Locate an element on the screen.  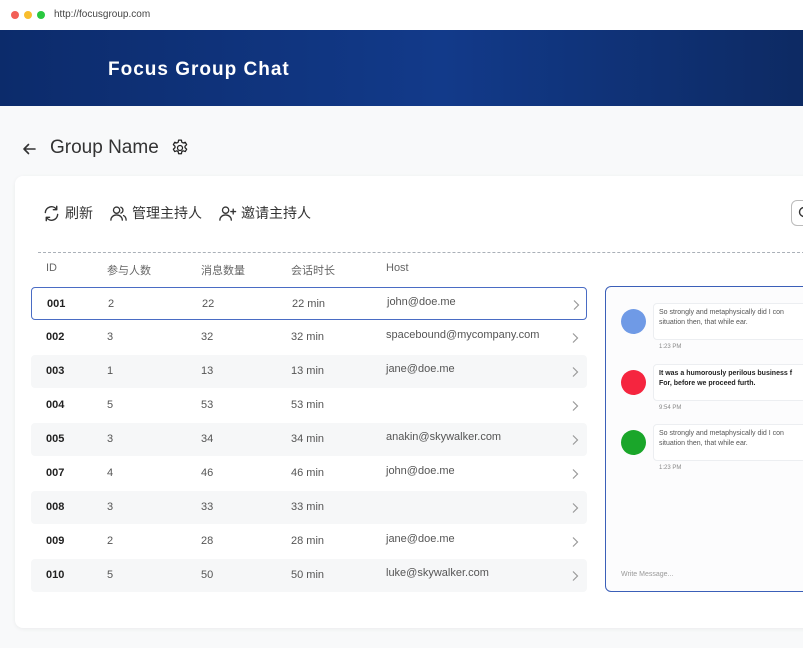
row-duration: 50 min is located at coordinates (308, 575).